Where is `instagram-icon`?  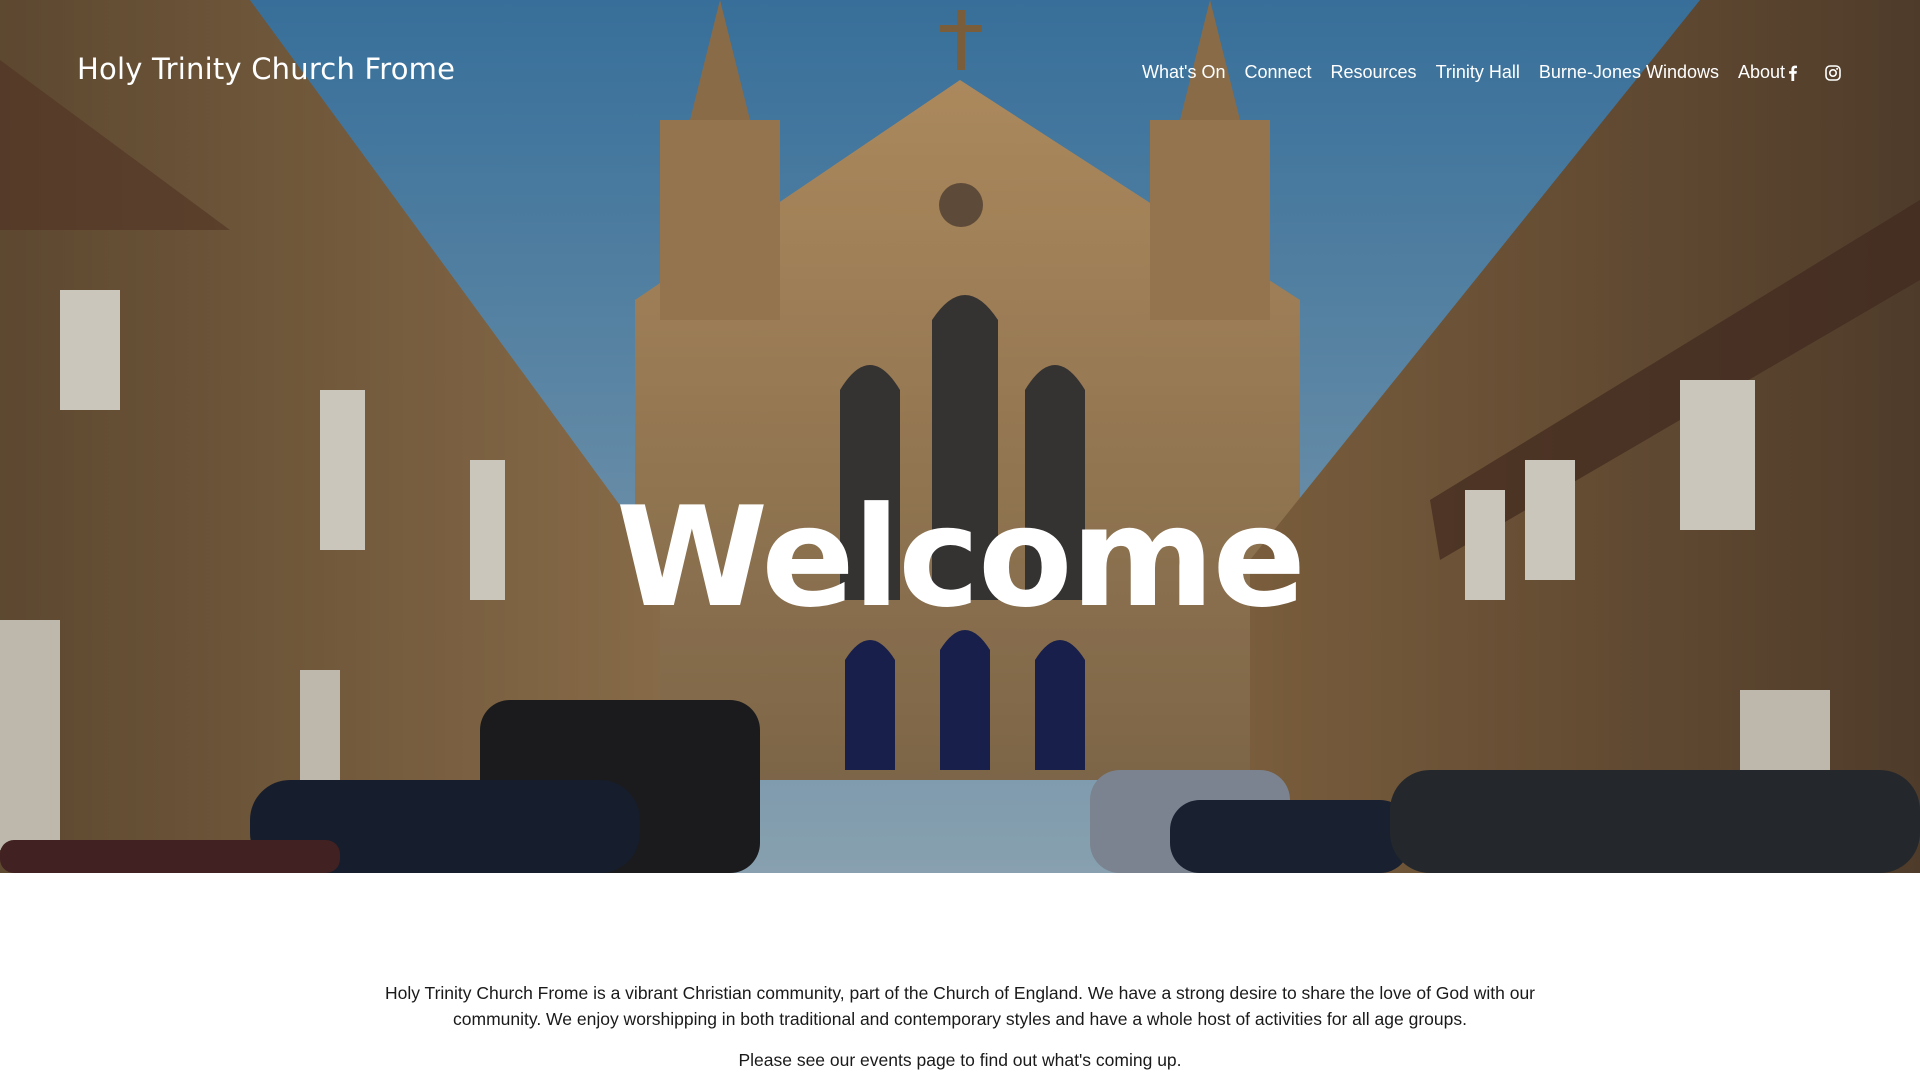
instagram-icon is located at coordinates (1833, 73).